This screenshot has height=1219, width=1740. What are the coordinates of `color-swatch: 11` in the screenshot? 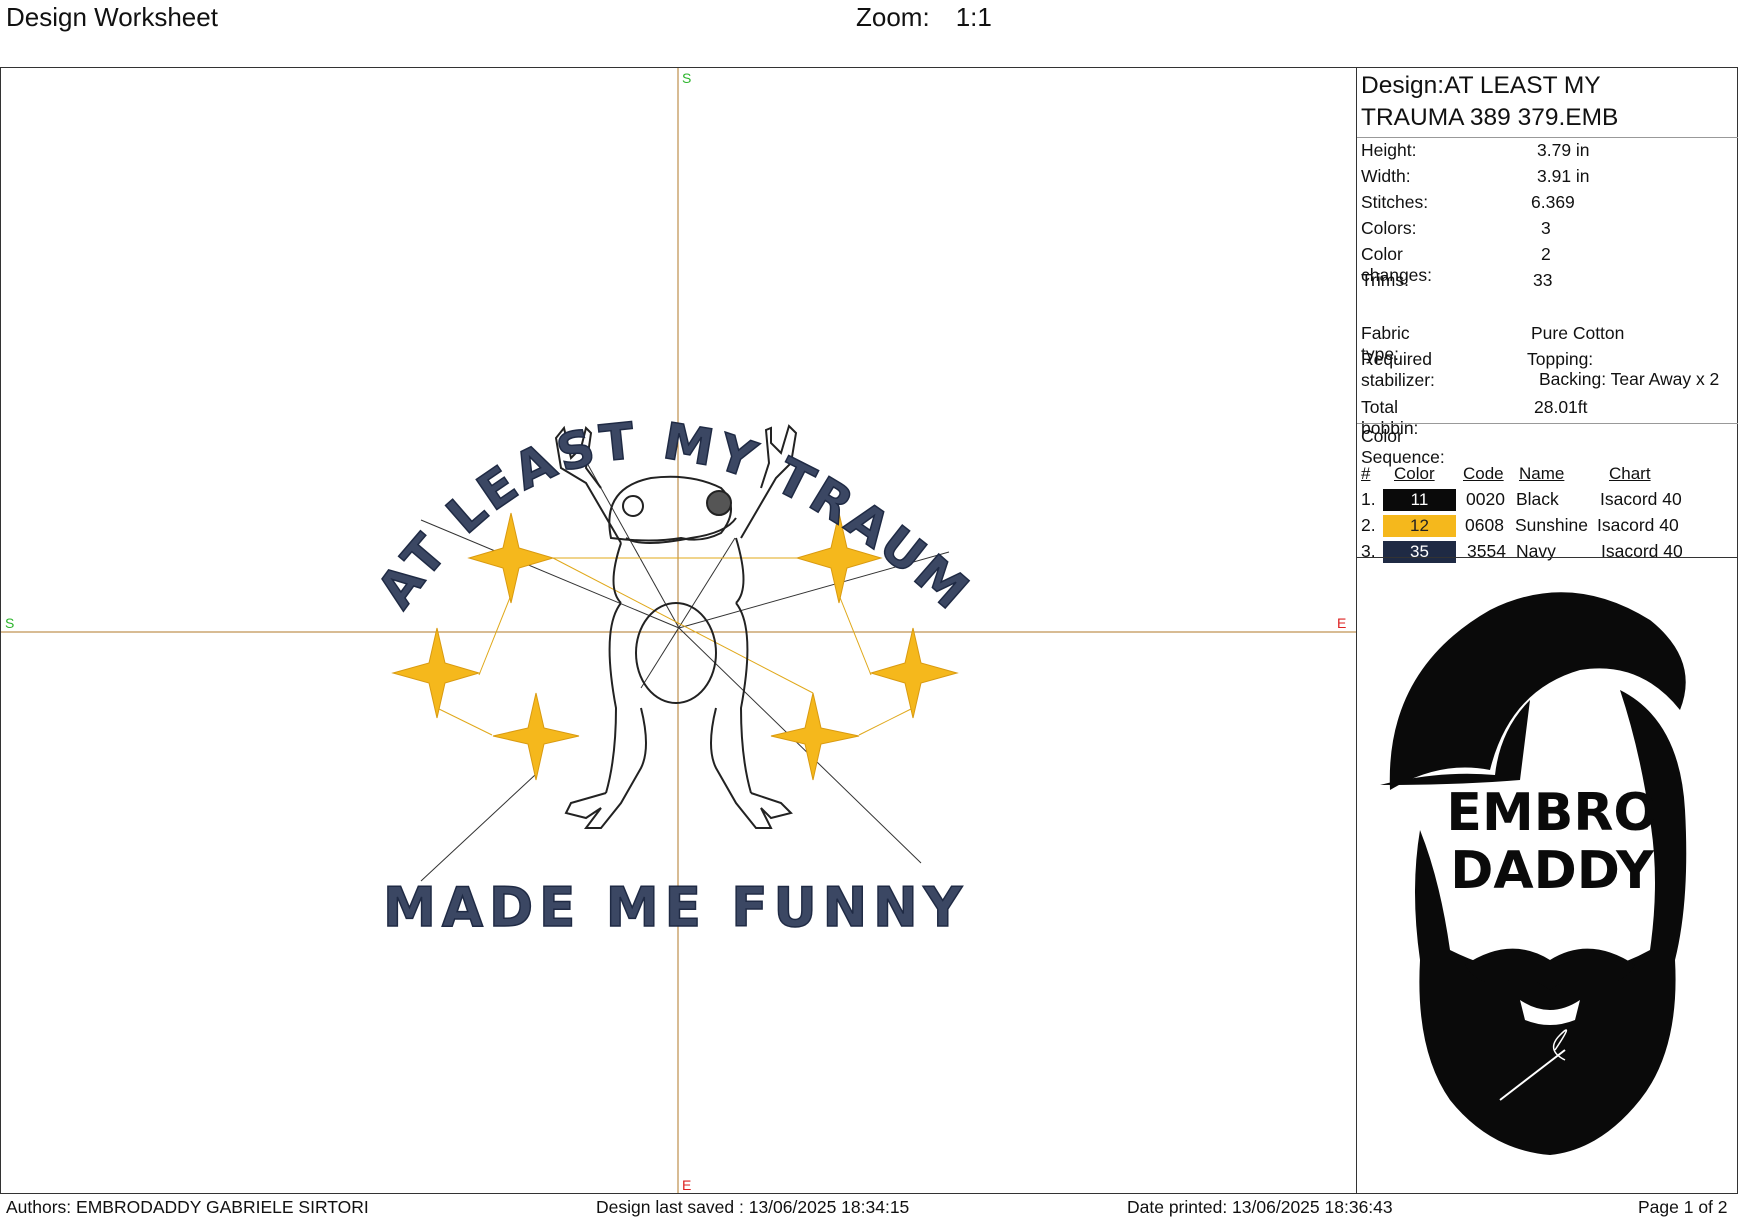 It's located at (1419, 500).